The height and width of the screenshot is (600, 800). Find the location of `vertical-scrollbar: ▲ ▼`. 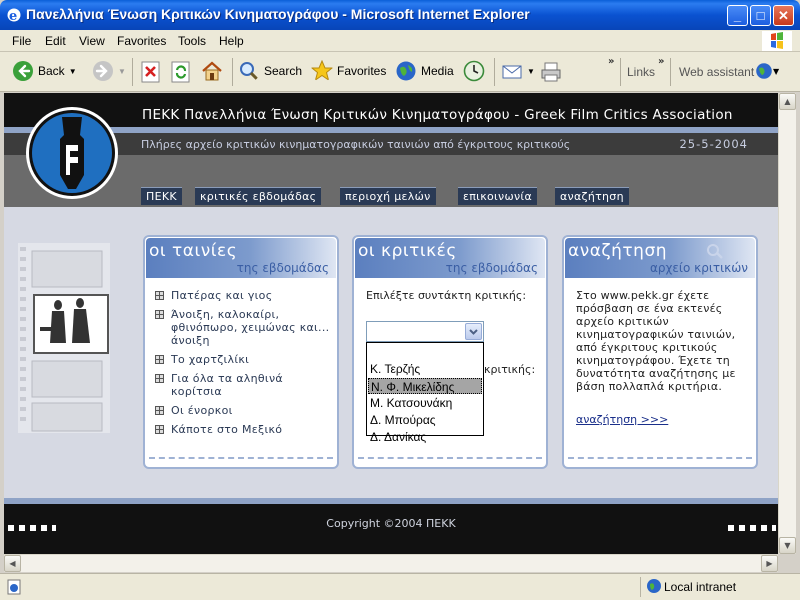

vertical-scrollbar: ▲ ▼ is located at coordinates (787, 323).